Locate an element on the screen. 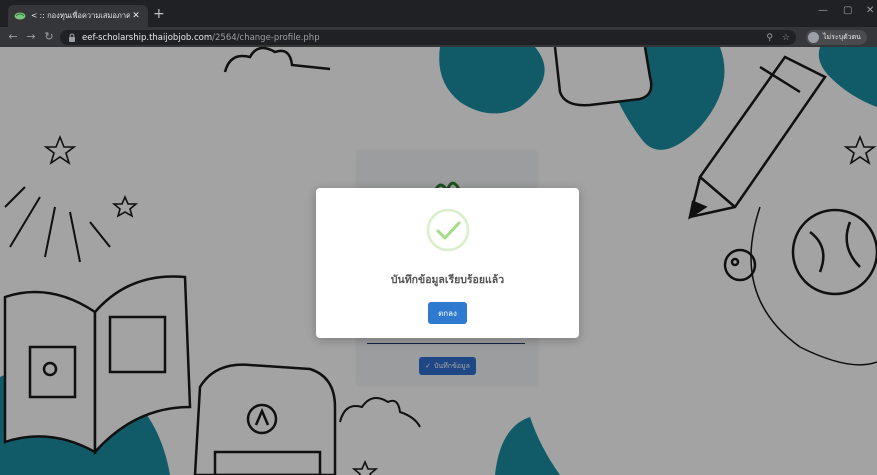 This screenshot has height=475, width=877. window-close-button: ✕ is located at coordinates (870, 11).